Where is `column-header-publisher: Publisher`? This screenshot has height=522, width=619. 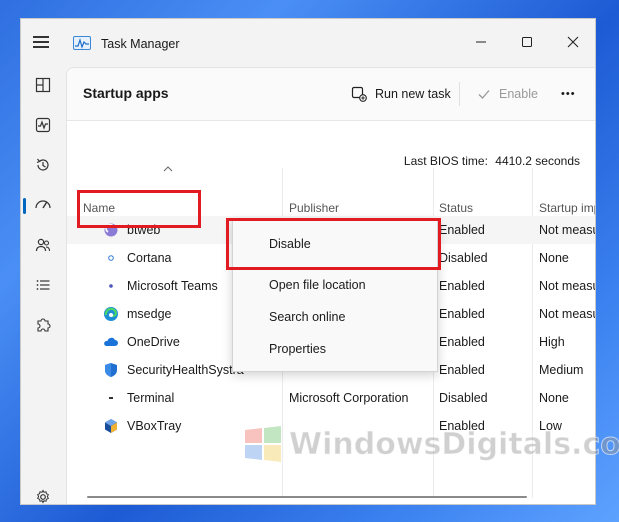 column-header-publisher: Publisher is located at coordinates (359, 198).